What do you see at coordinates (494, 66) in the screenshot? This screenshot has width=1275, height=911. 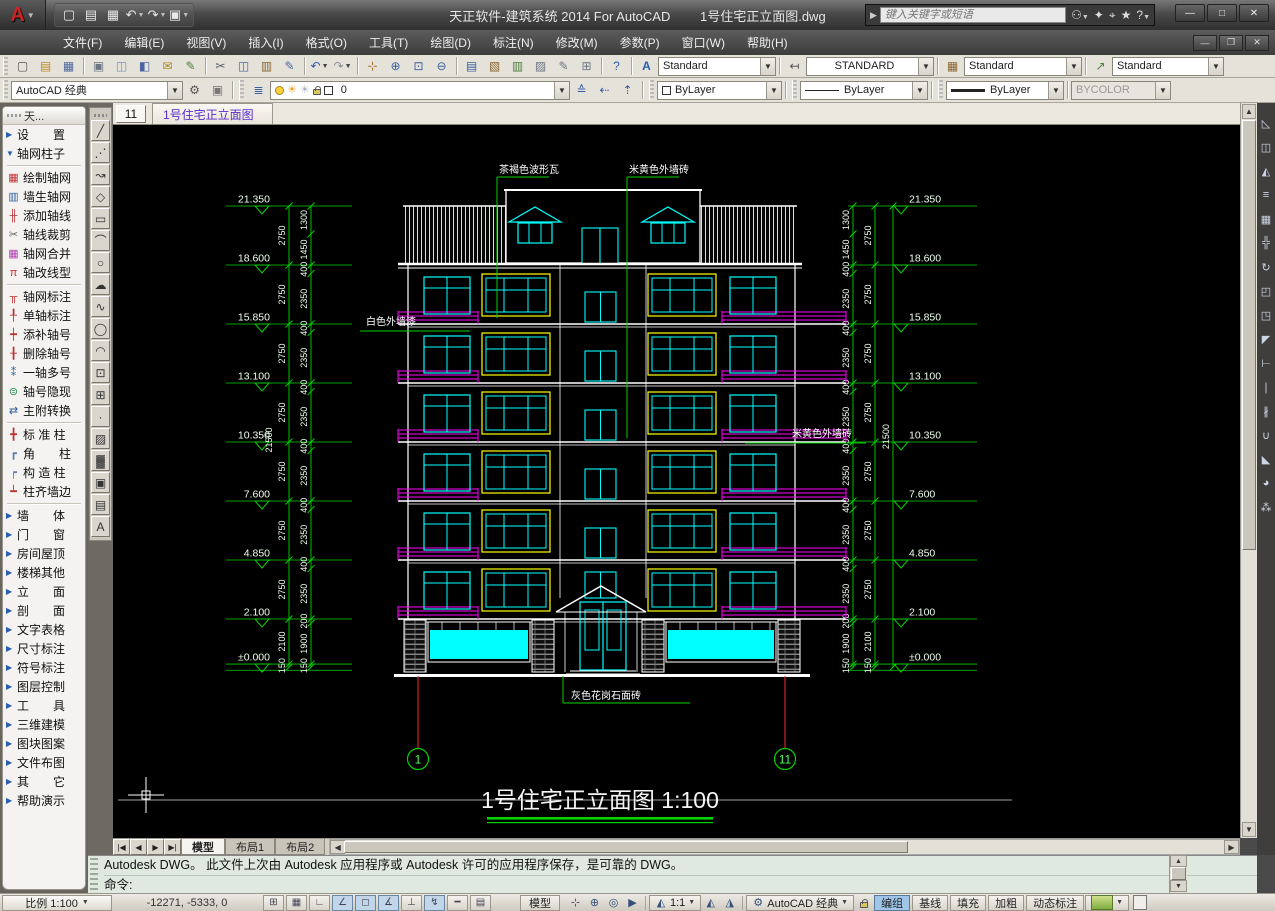 I see `designcenter-button: ▧` at bounding box center [494, 66].